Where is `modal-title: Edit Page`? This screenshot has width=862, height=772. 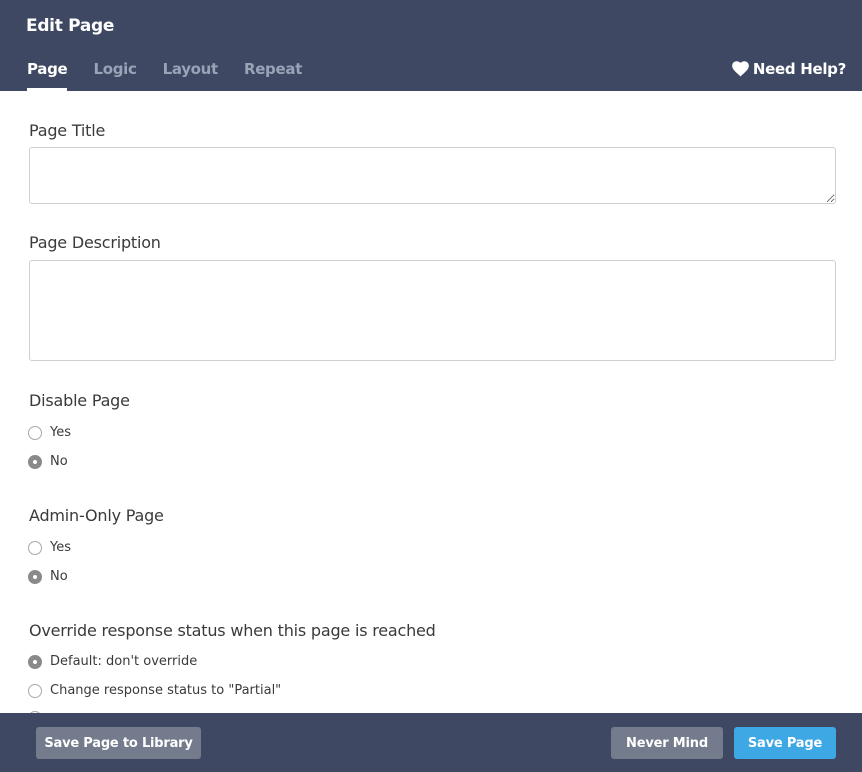
modal-title: Edit Page is located at coordinates (70, 26).